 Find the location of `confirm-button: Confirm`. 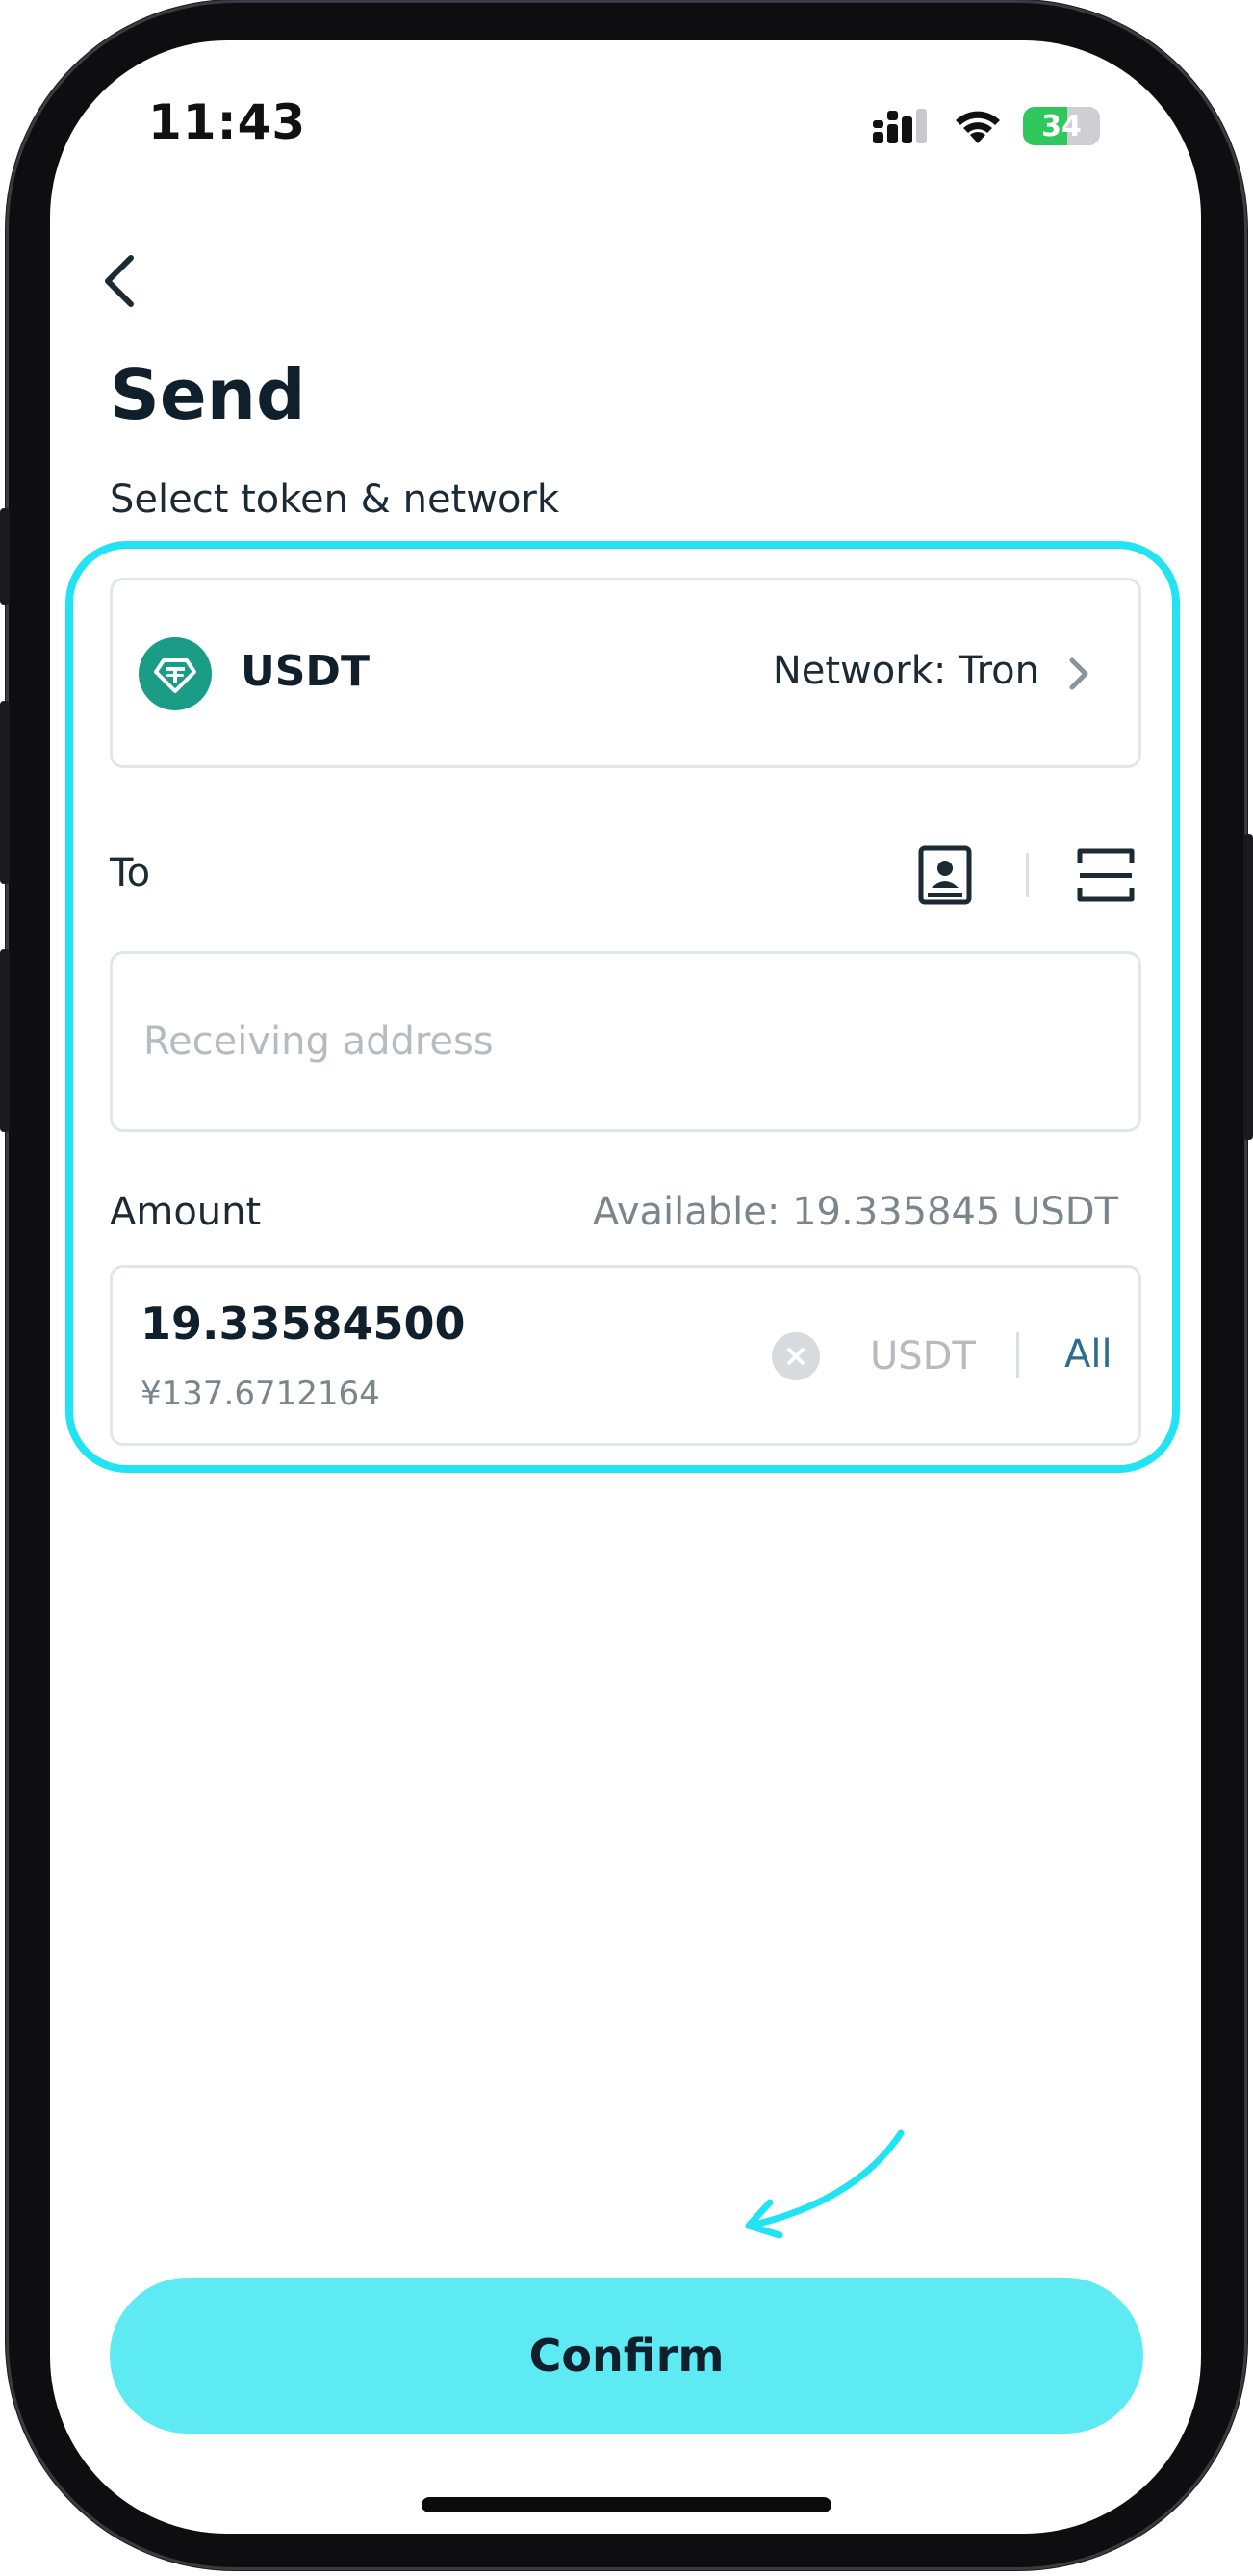

confirm-button: Confirm is located at coordinates (626, 2356).